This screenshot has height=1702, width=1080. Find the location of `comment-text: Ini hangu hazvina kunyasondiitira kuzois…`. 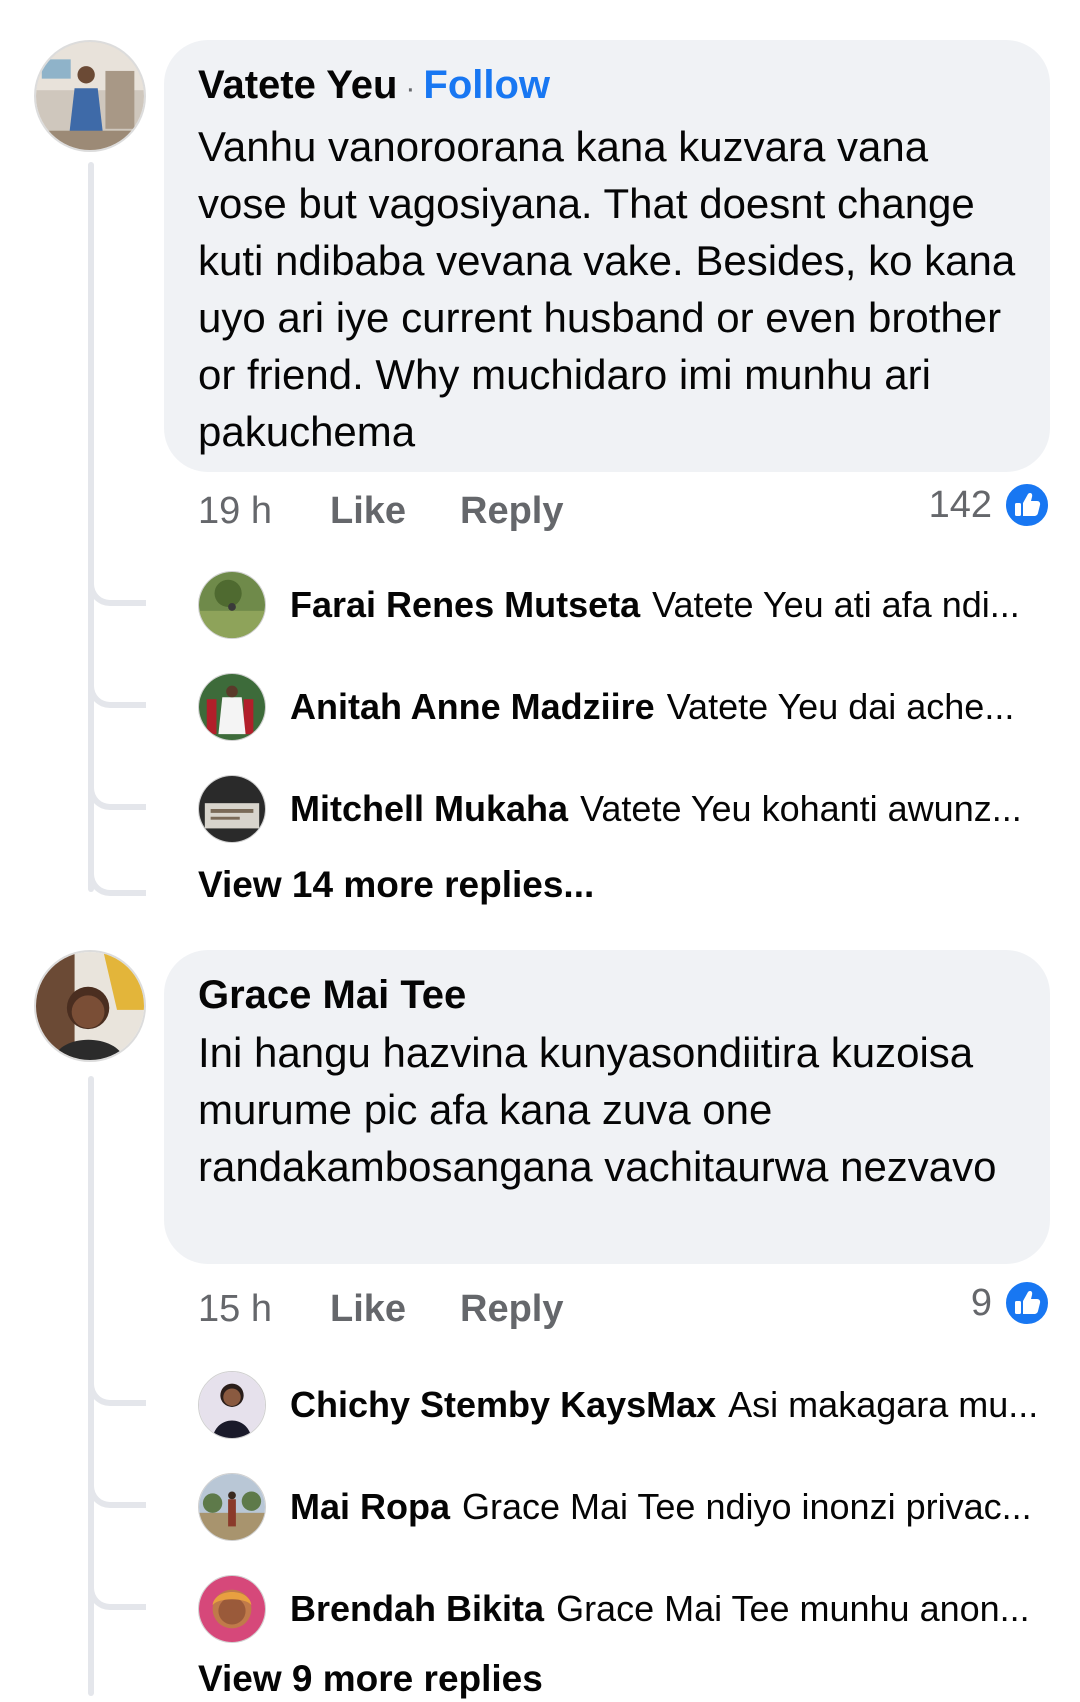

comment-text: Ini hangu hazvina kunyasondiitira kuzois… is located at coordinates (597, 1109).